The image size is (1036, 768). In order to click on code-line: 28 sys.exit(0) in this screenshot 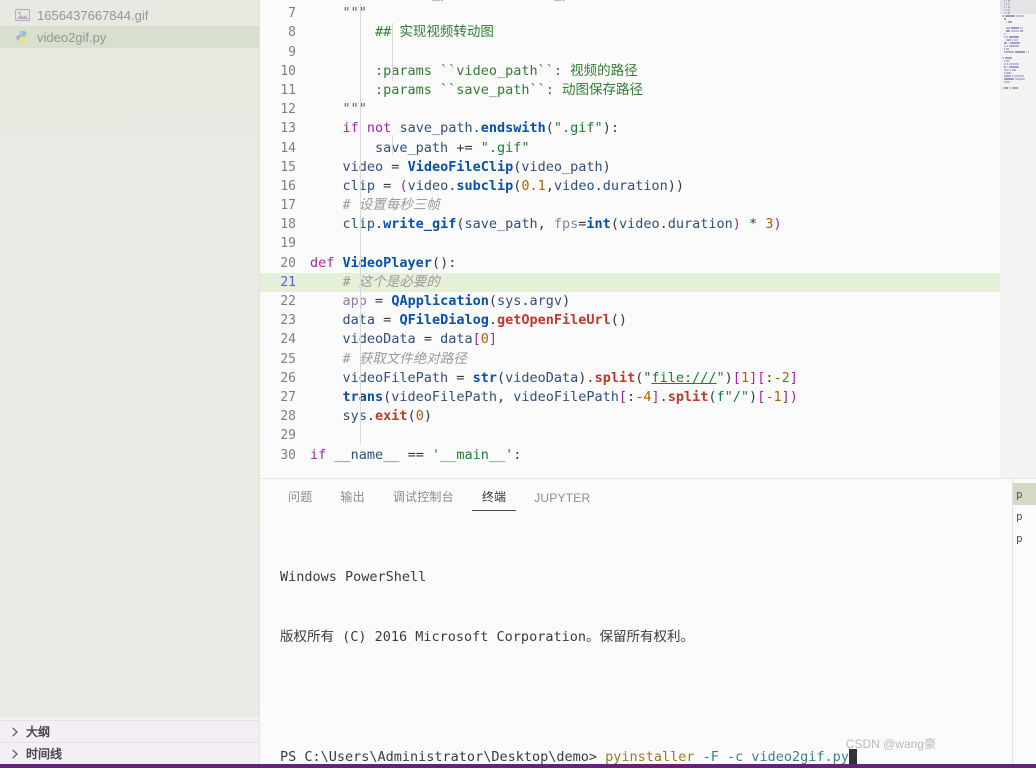, I will do `click(648, 416)`.